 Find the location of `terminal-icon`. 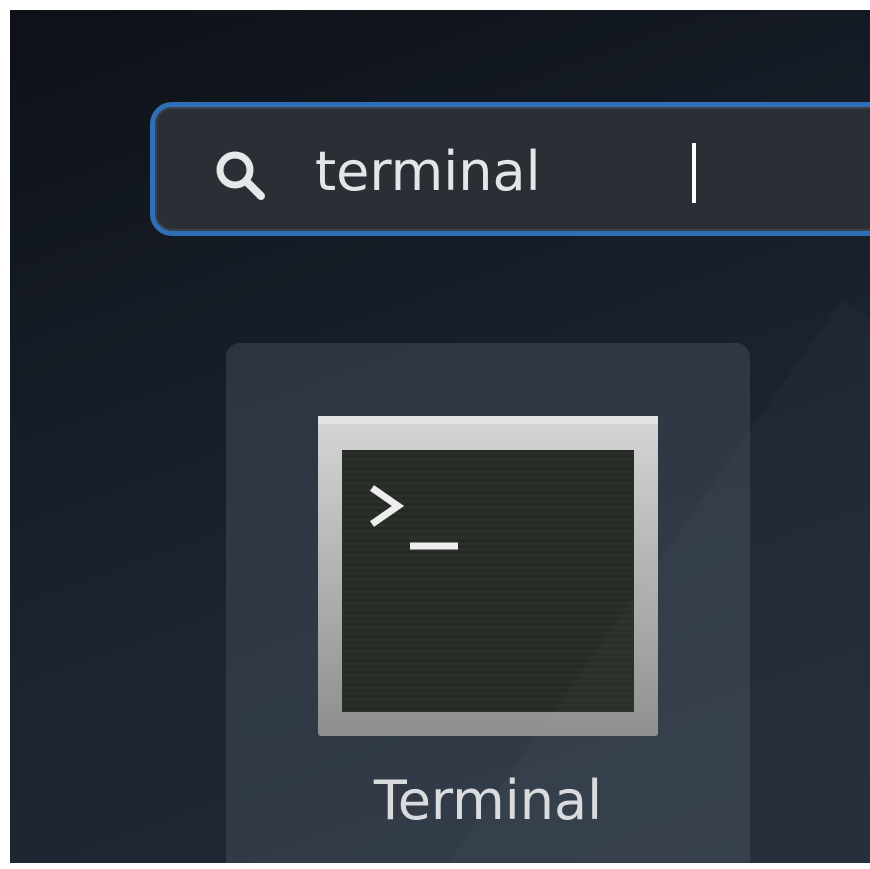

terminal-icon is located at coordinates (488, 576).